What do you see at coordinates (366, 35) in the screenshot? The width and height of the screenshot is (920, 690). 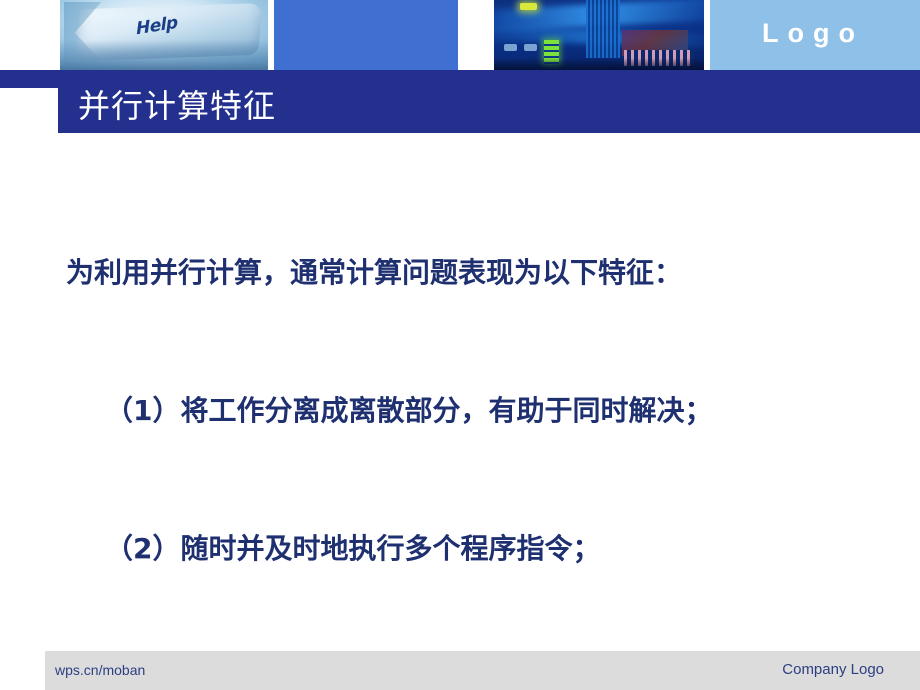 I see `solid-blue-panel` at bounding box center [366, 35].